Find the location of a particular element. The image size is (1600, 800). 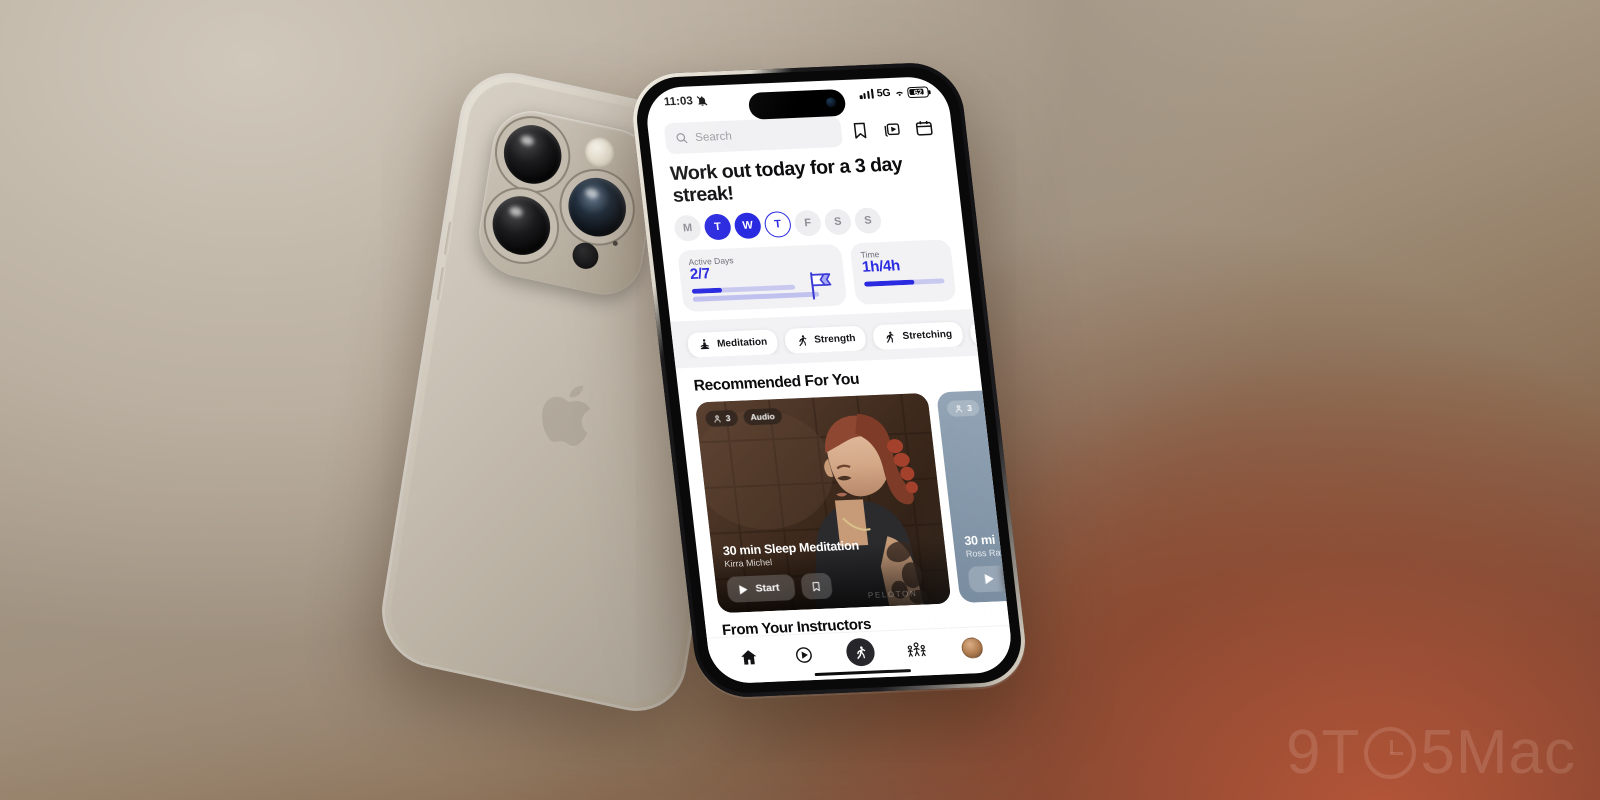

category-chip-meditation: Meditation is located at coordinates (732, 344).